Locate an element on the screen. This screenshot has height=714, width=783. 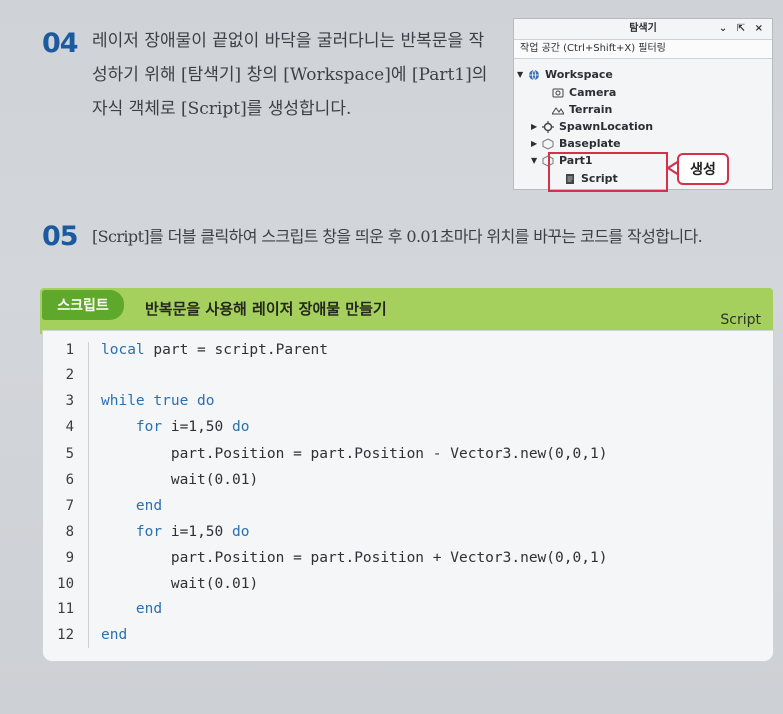
tree-item-label: Terrain is located at coordinates (591, 109).